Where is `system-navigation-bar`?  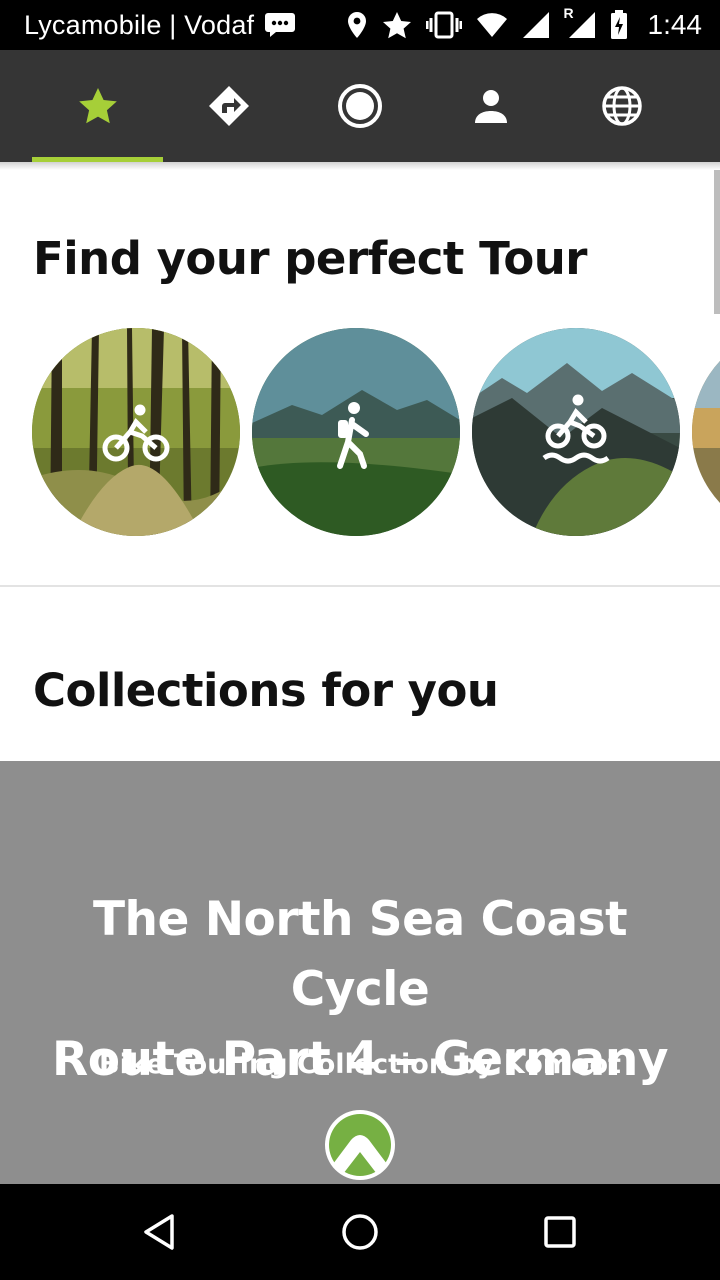 system-navigation-bar is located at coordinates (360, 1232).